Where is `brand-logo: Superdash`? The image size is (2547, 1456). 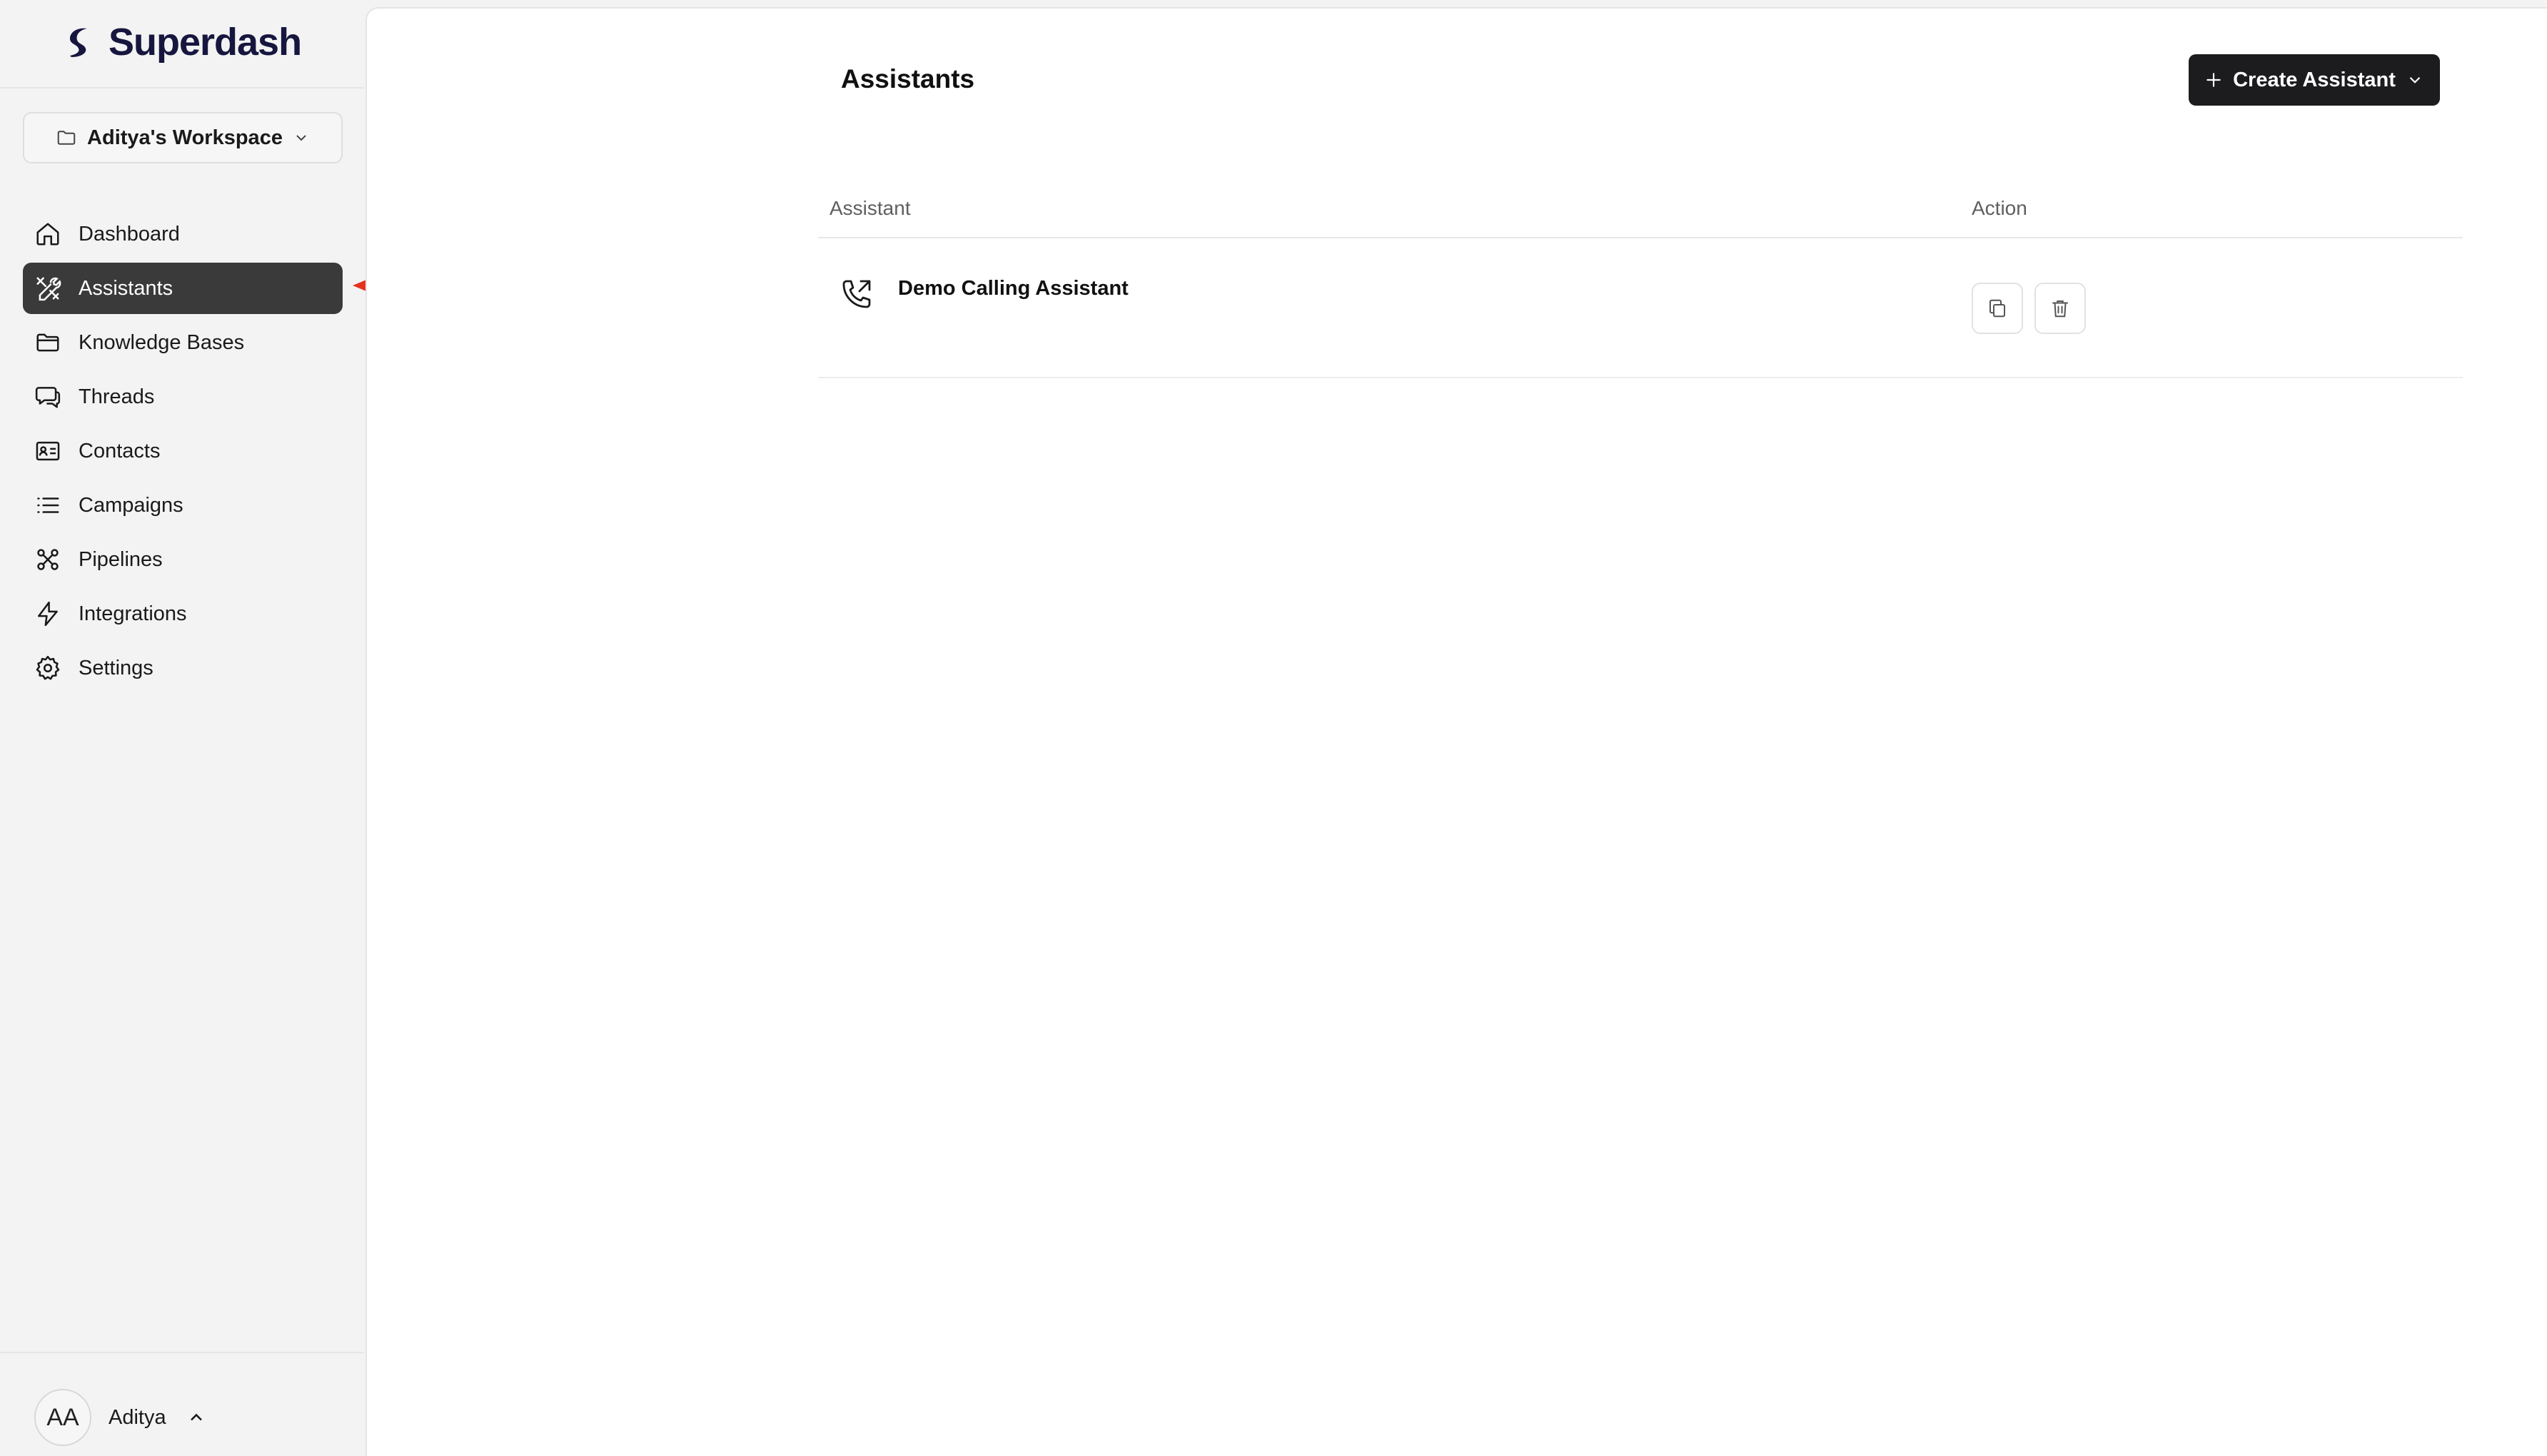
brand-logo: Superdash is located at coordinates (184, 42).